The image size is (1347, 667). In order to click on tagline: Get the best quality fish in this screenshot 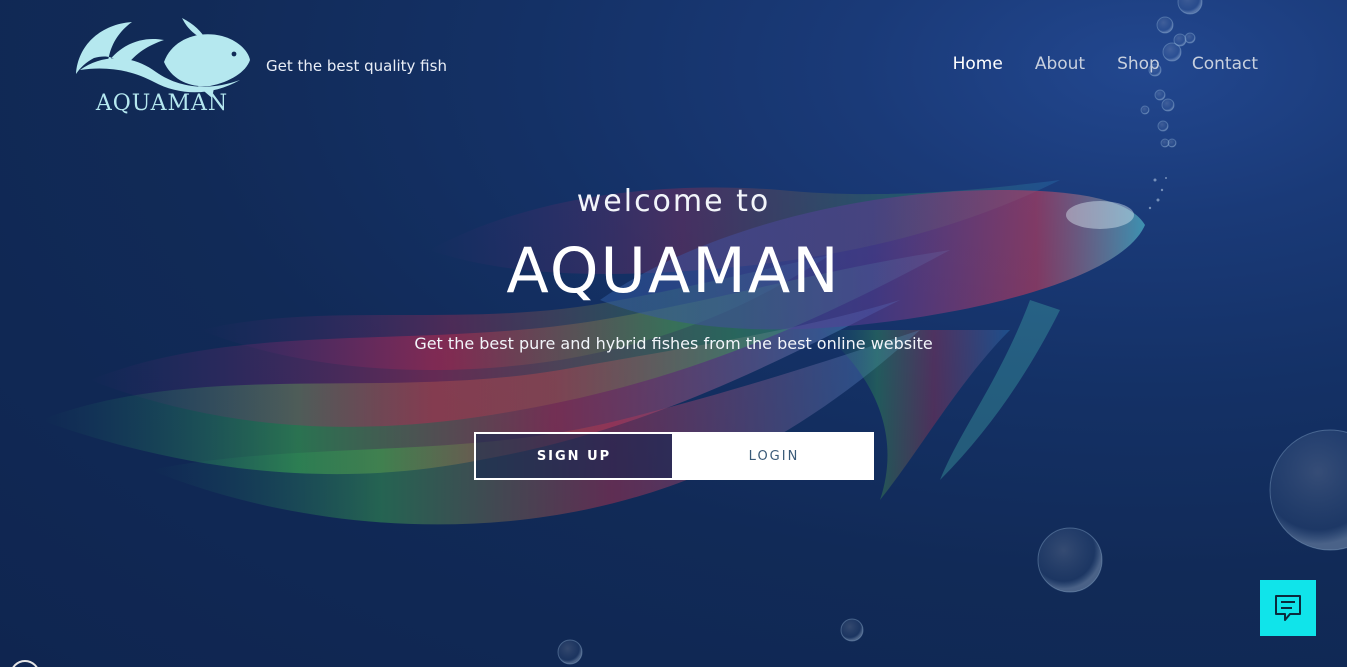, I will do `click(356, 66)`.